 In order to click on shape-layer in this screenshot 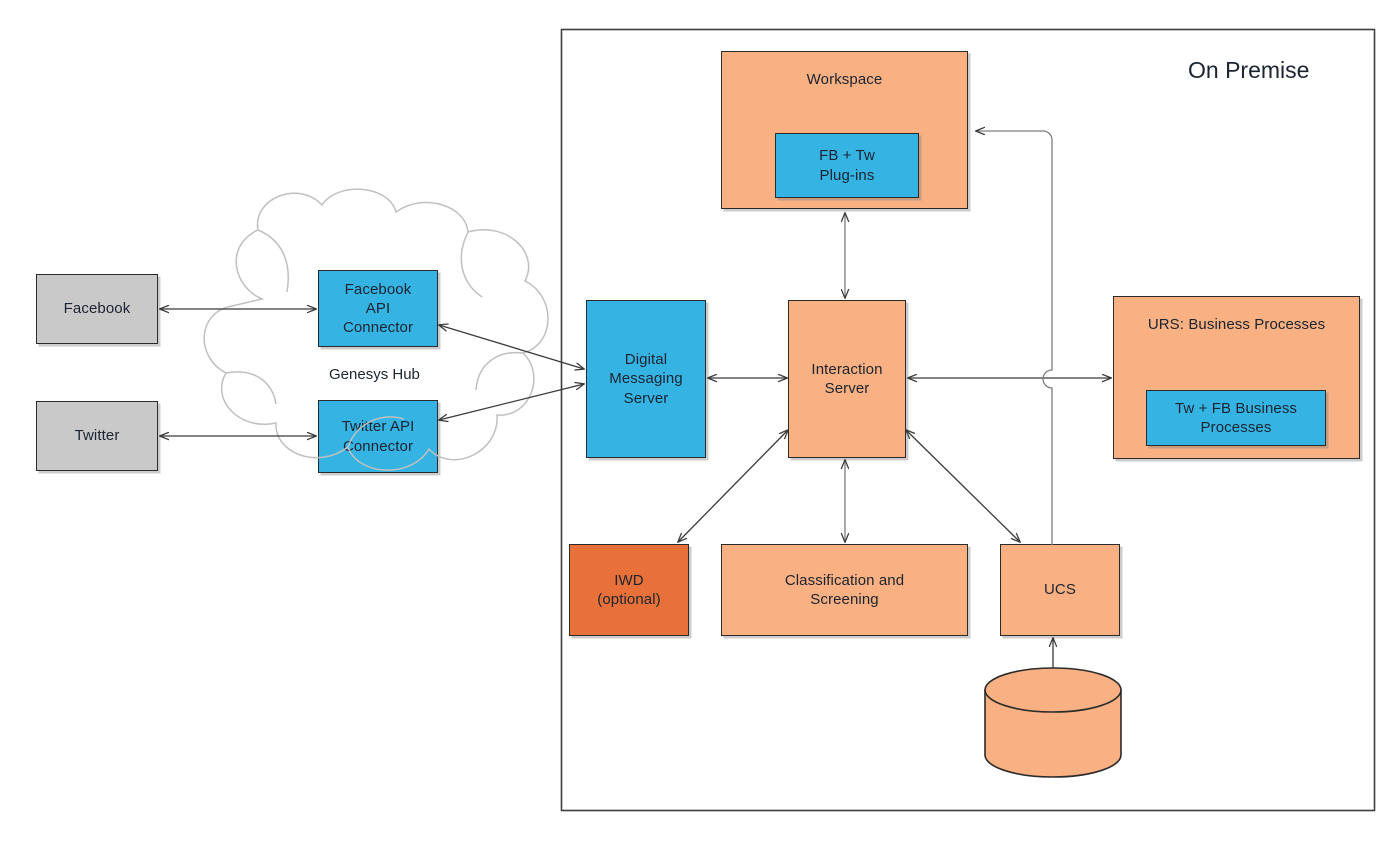, I will do `click(1053, 722)`.